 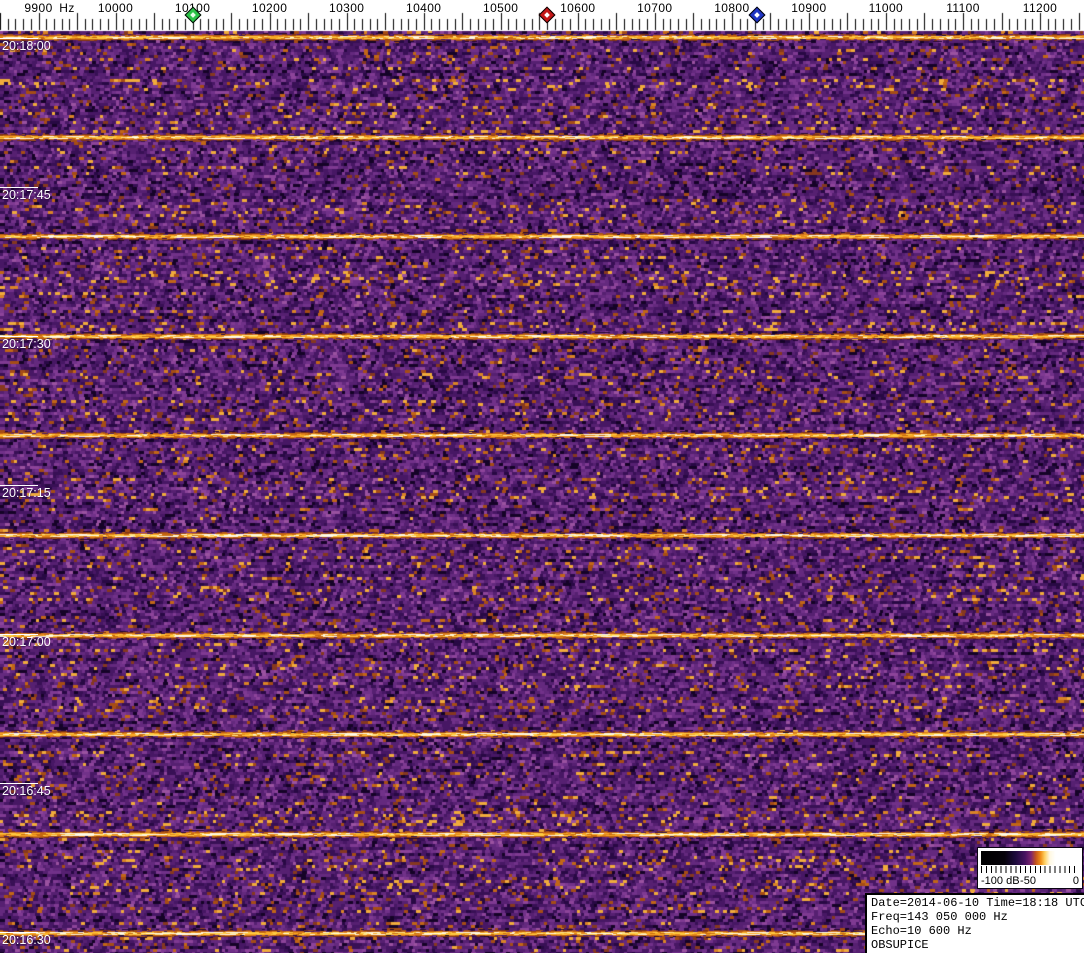 I want to click on colorbar-labels: -100 dB -50 0, so click(x=1030, y=880).